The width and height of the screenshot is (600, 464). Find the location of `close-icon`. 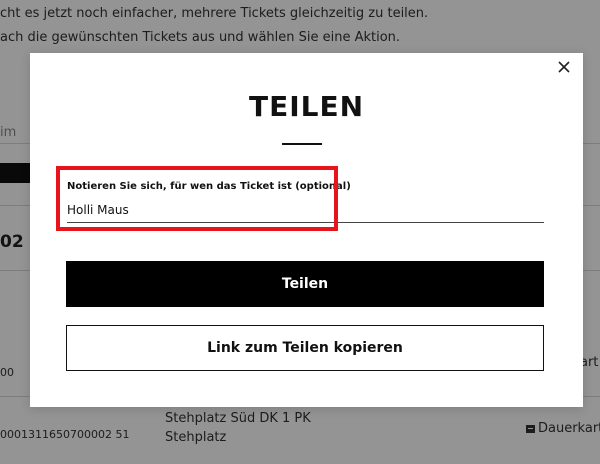

close-icon is located at coordinates (564, 67).